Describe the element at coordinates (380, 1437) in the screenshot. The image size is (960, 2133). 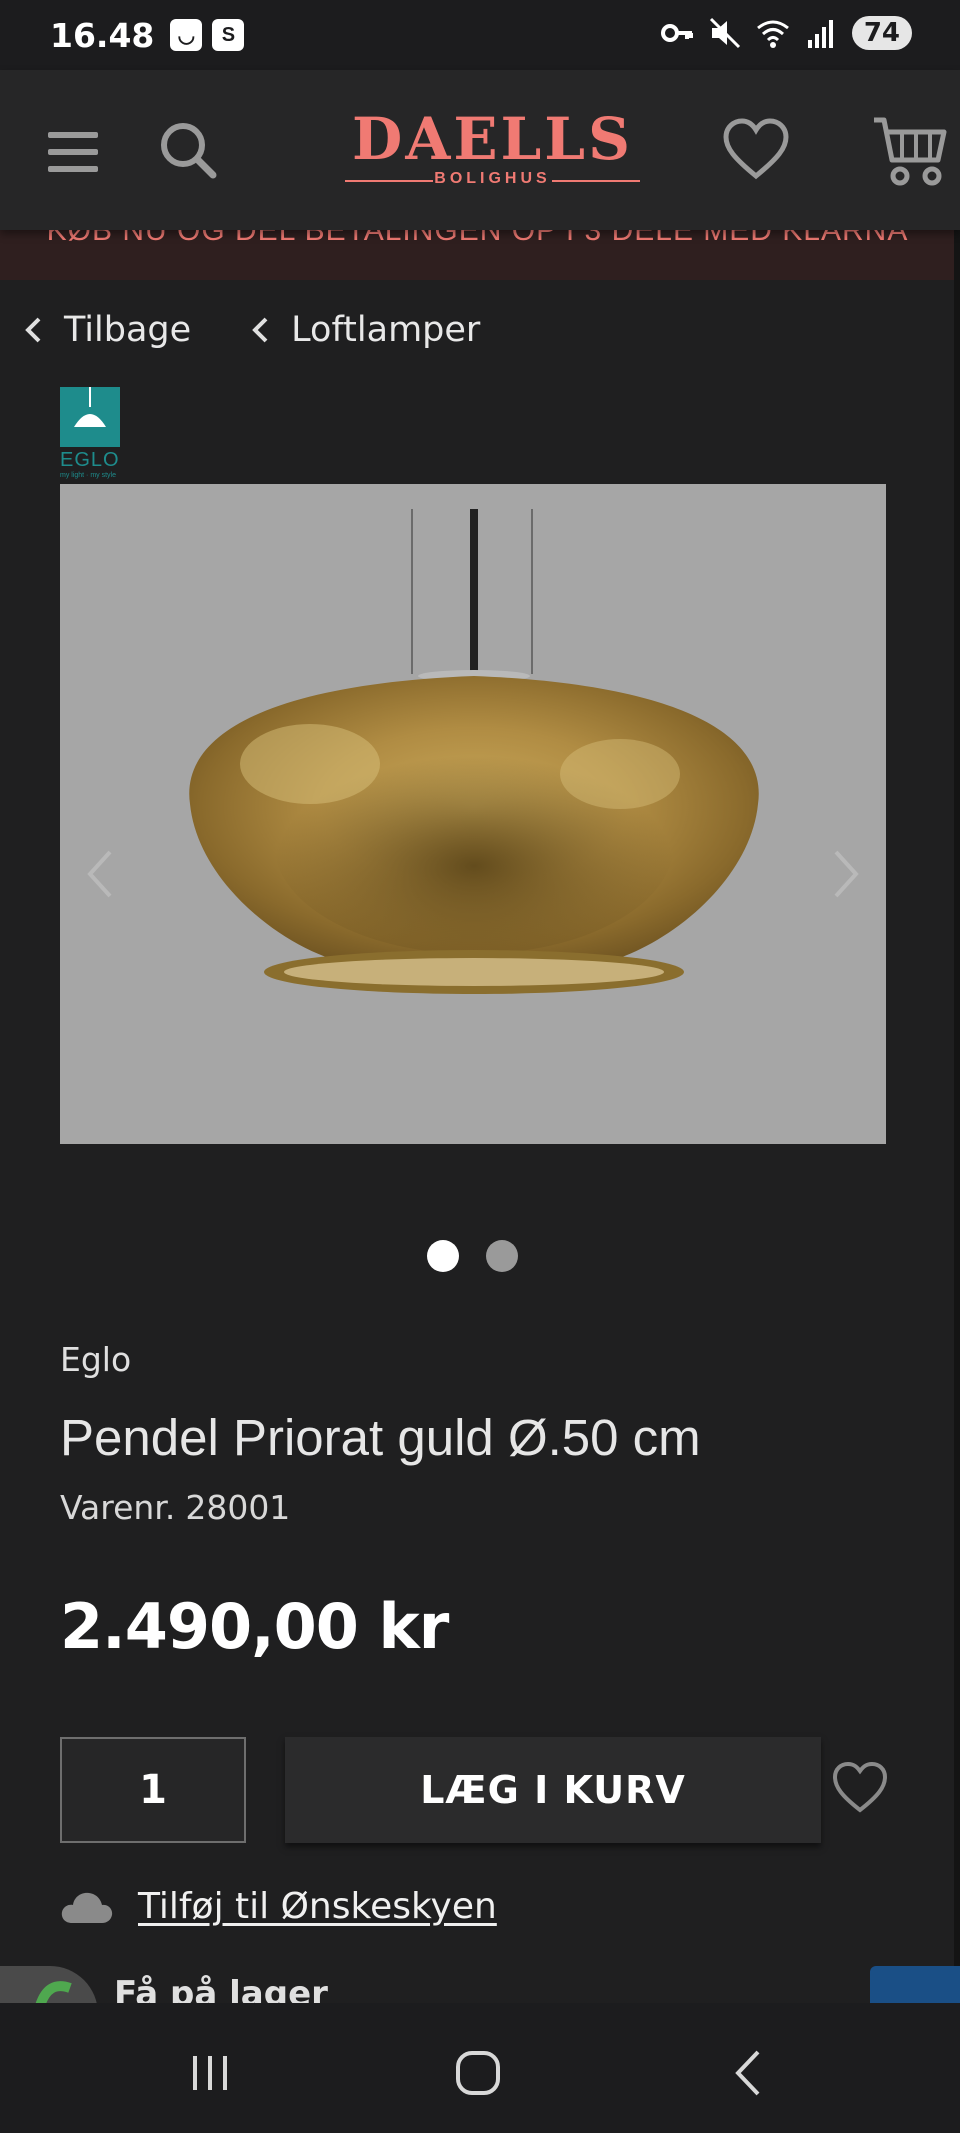
I see `product-title: Pendel Priorat guld Ø.50 cm` at that location.